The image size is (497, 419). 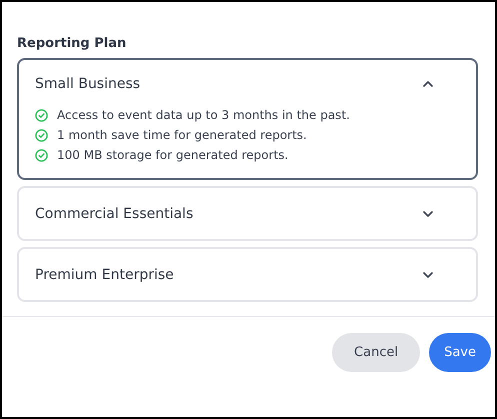 I want to click on plan-name: Small Business, so click(x=87, y=84).